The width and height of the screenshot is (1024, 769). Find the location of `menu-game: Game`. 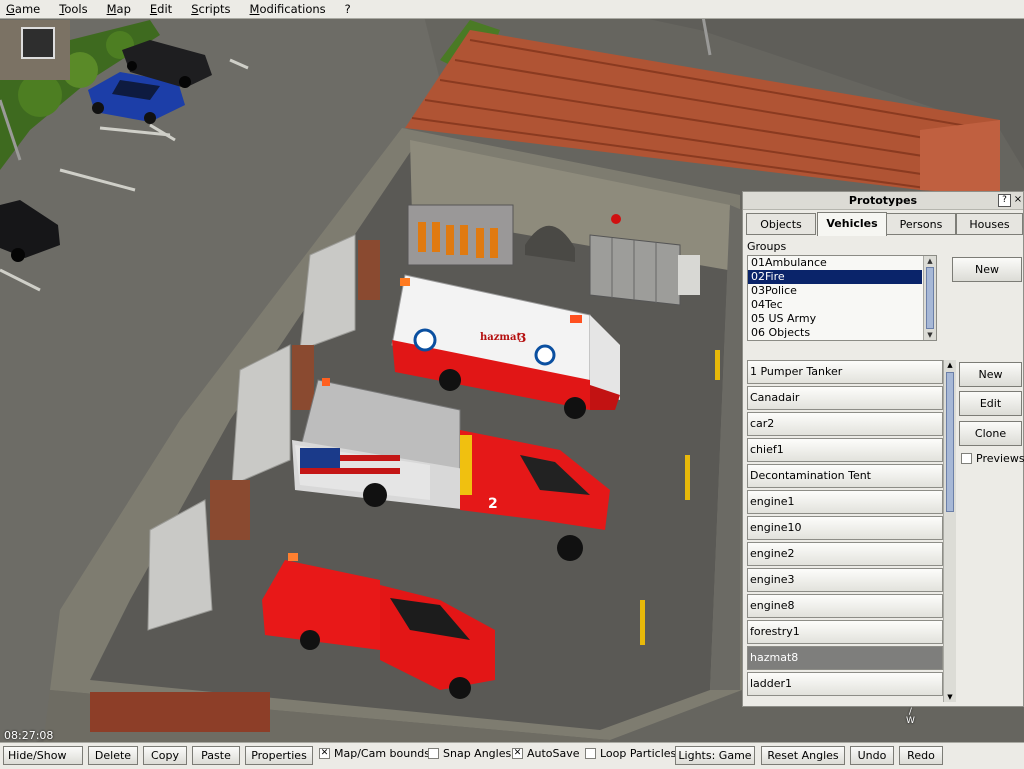

menu-game: Game is located at coordinates (29, 9).